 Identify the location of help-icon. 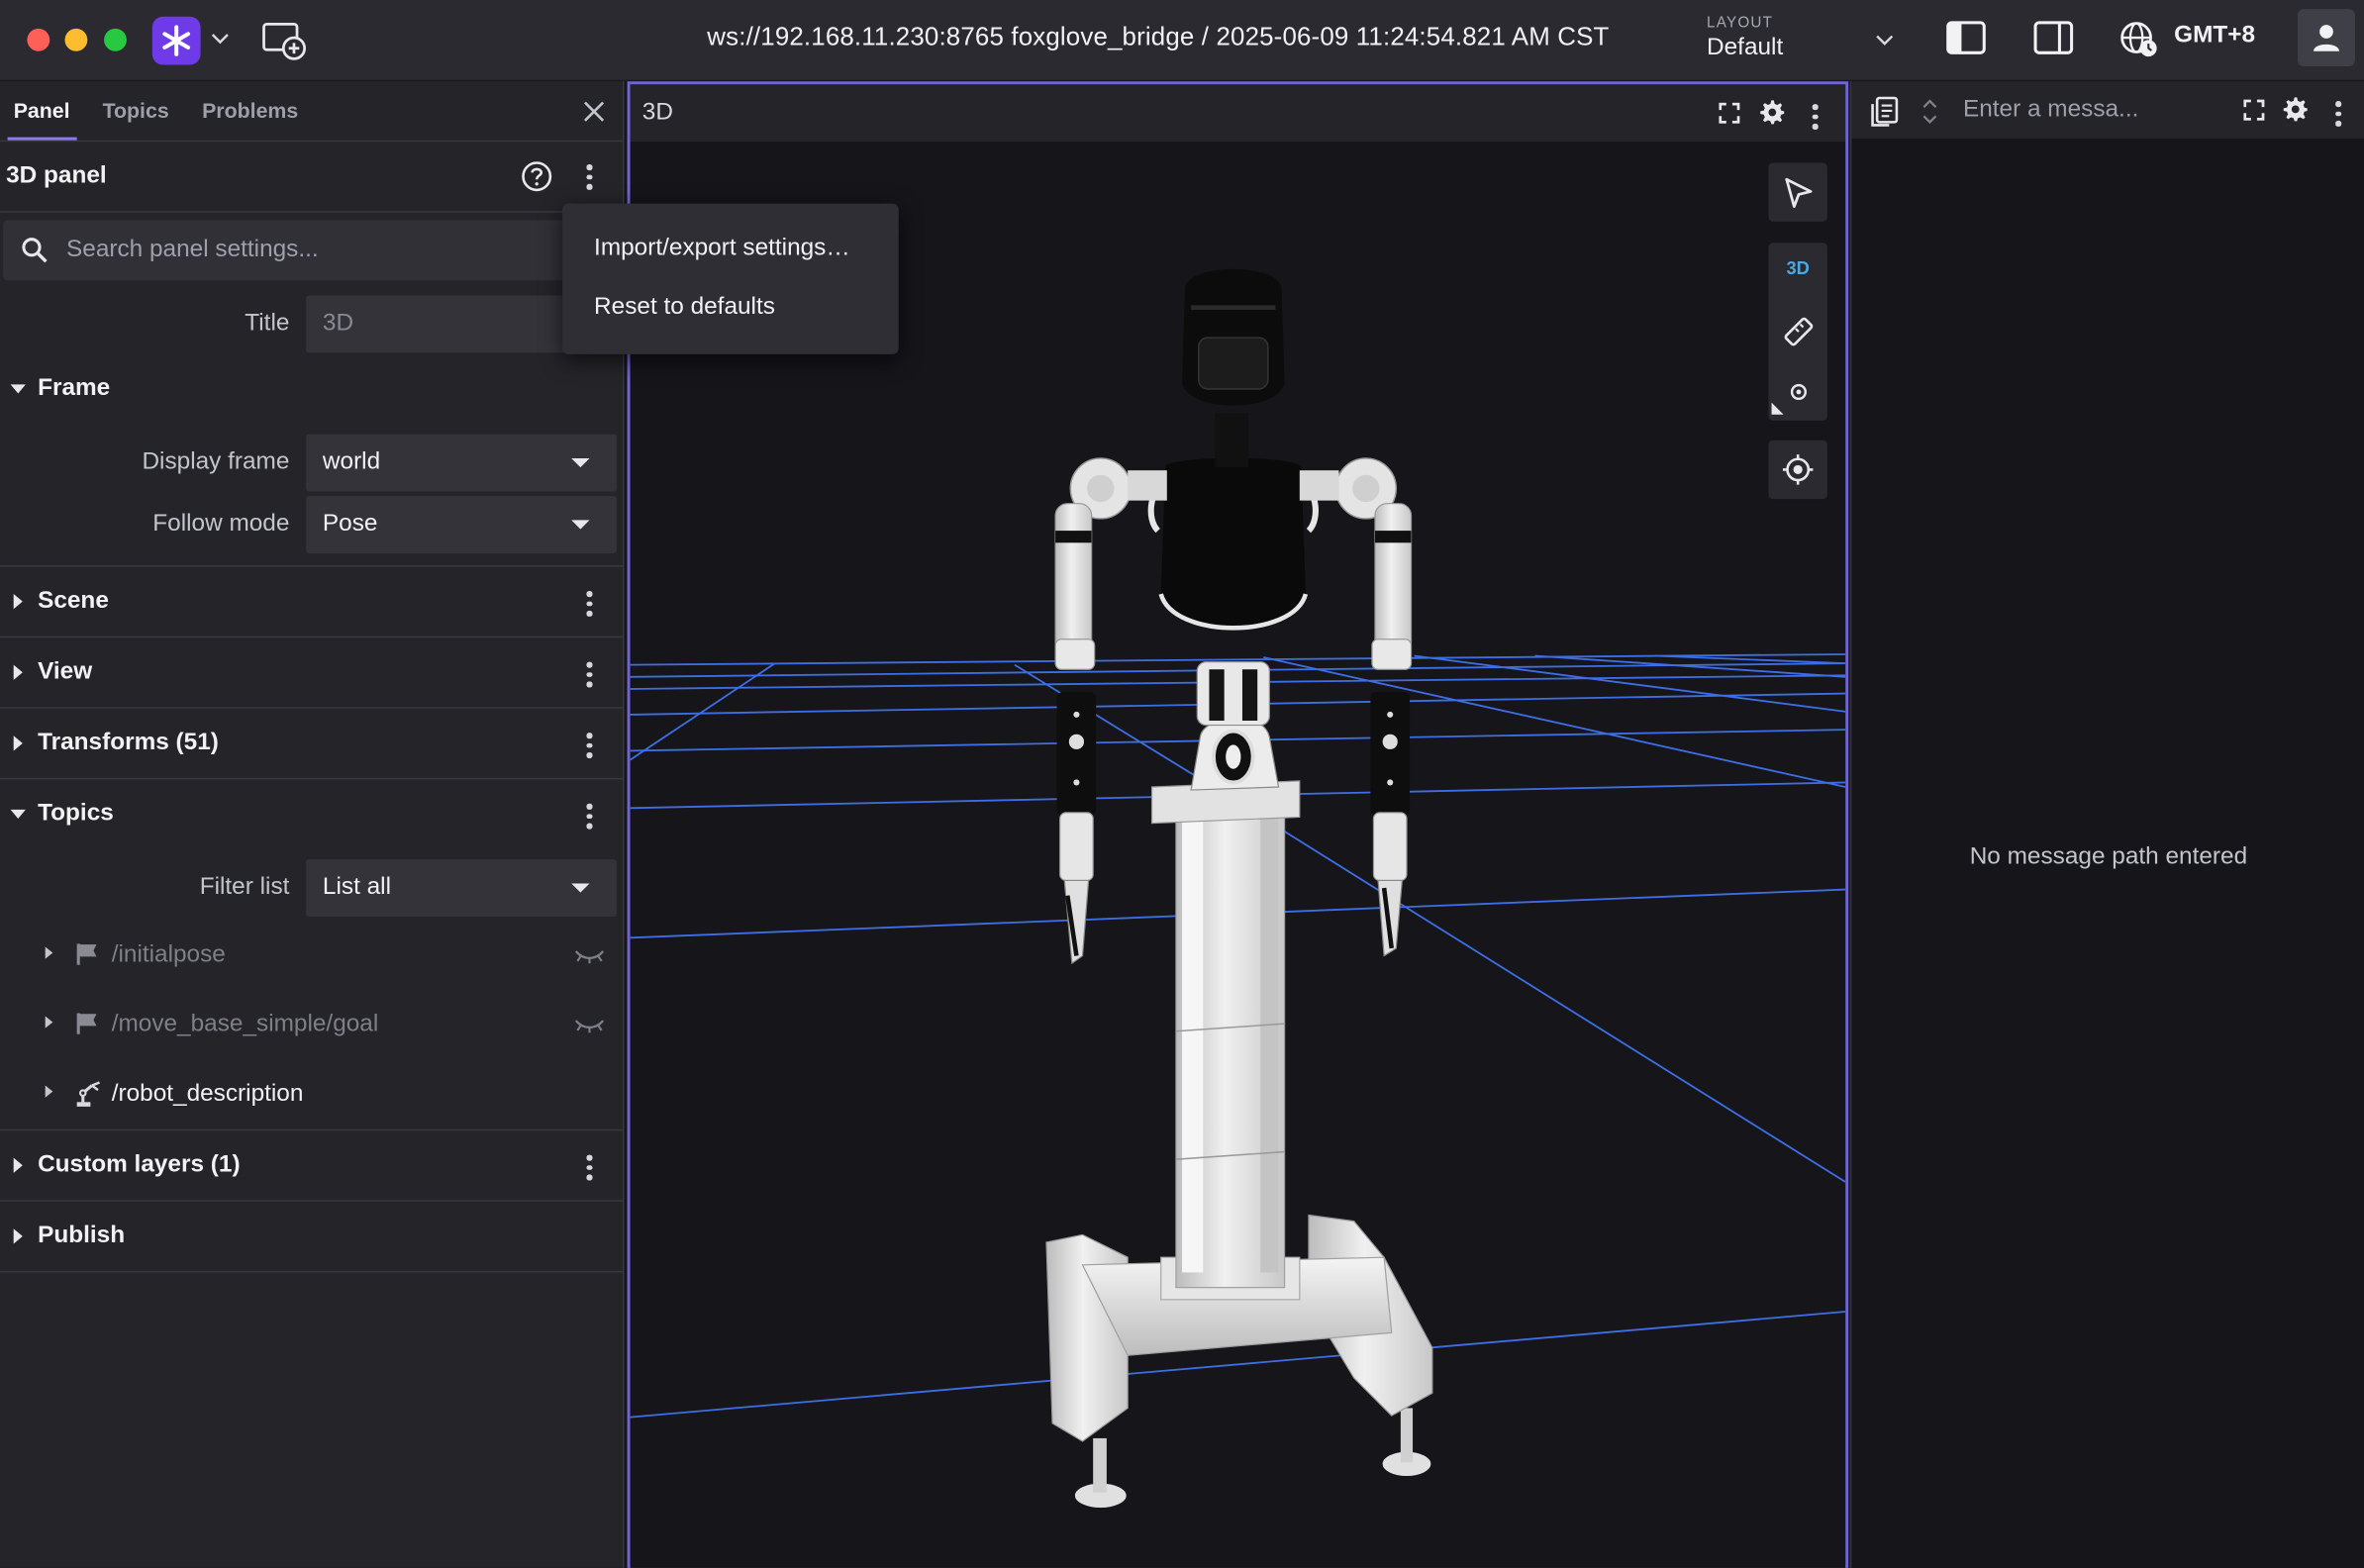
(536, 176).